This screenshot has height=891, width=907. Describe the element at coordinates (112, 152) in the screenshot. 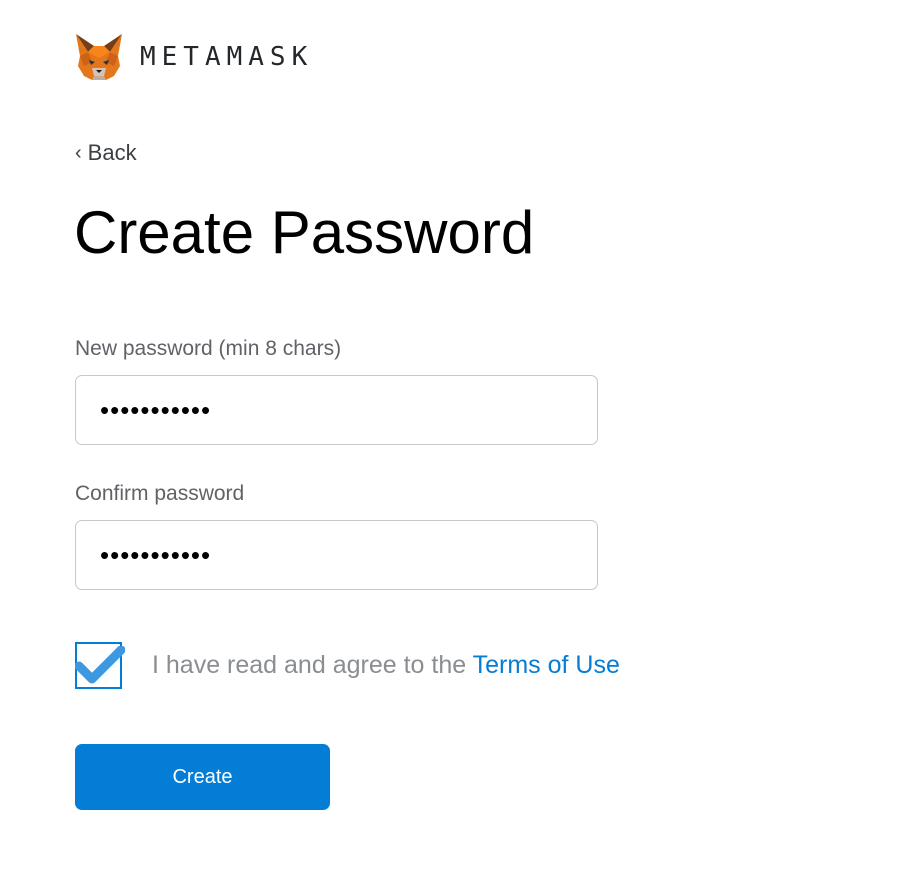

I see `back-label: Back` at that location.